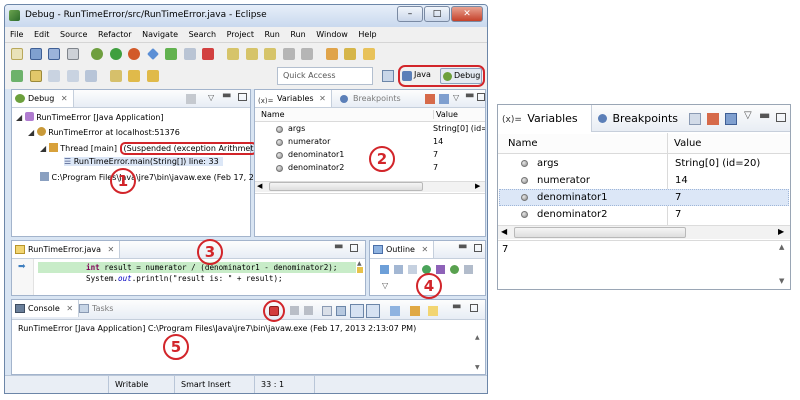  I want to click on table-row: args String[0] (id=20), so click(644, 163).